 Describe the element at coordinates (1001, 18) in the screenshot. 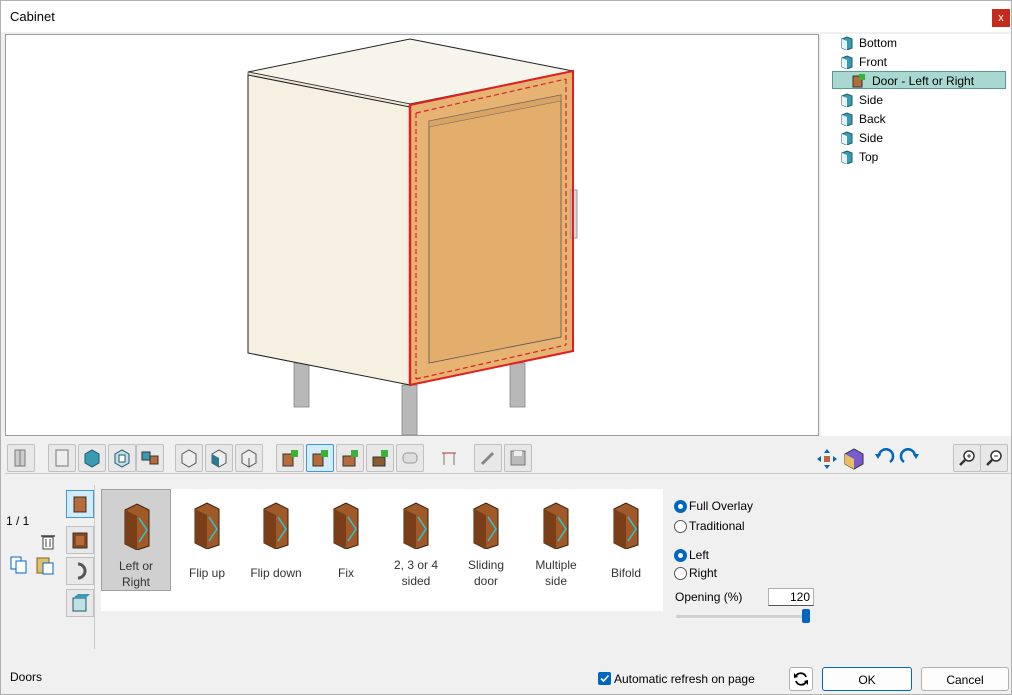

I see `close-button: x` at that location.